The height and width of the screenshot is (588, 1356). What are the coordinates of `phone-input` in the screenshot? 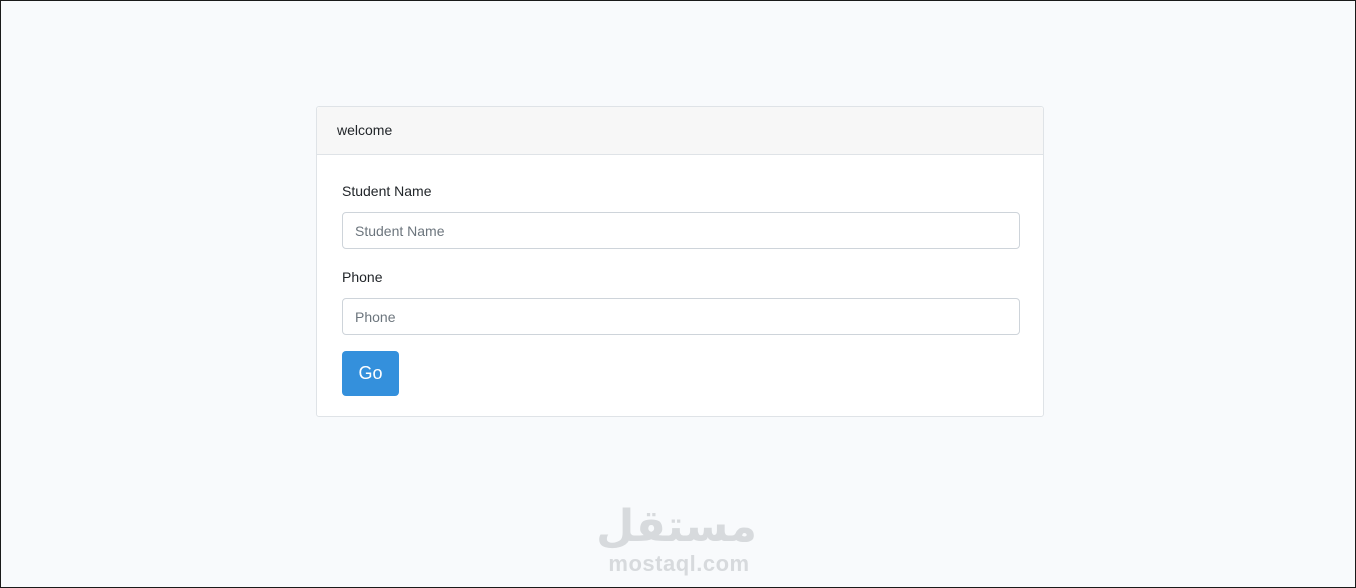 It's located at (681, 316).